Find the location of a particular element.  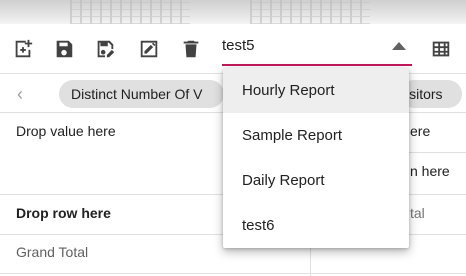

report-select: test5 is located at coordinates (317, 49).